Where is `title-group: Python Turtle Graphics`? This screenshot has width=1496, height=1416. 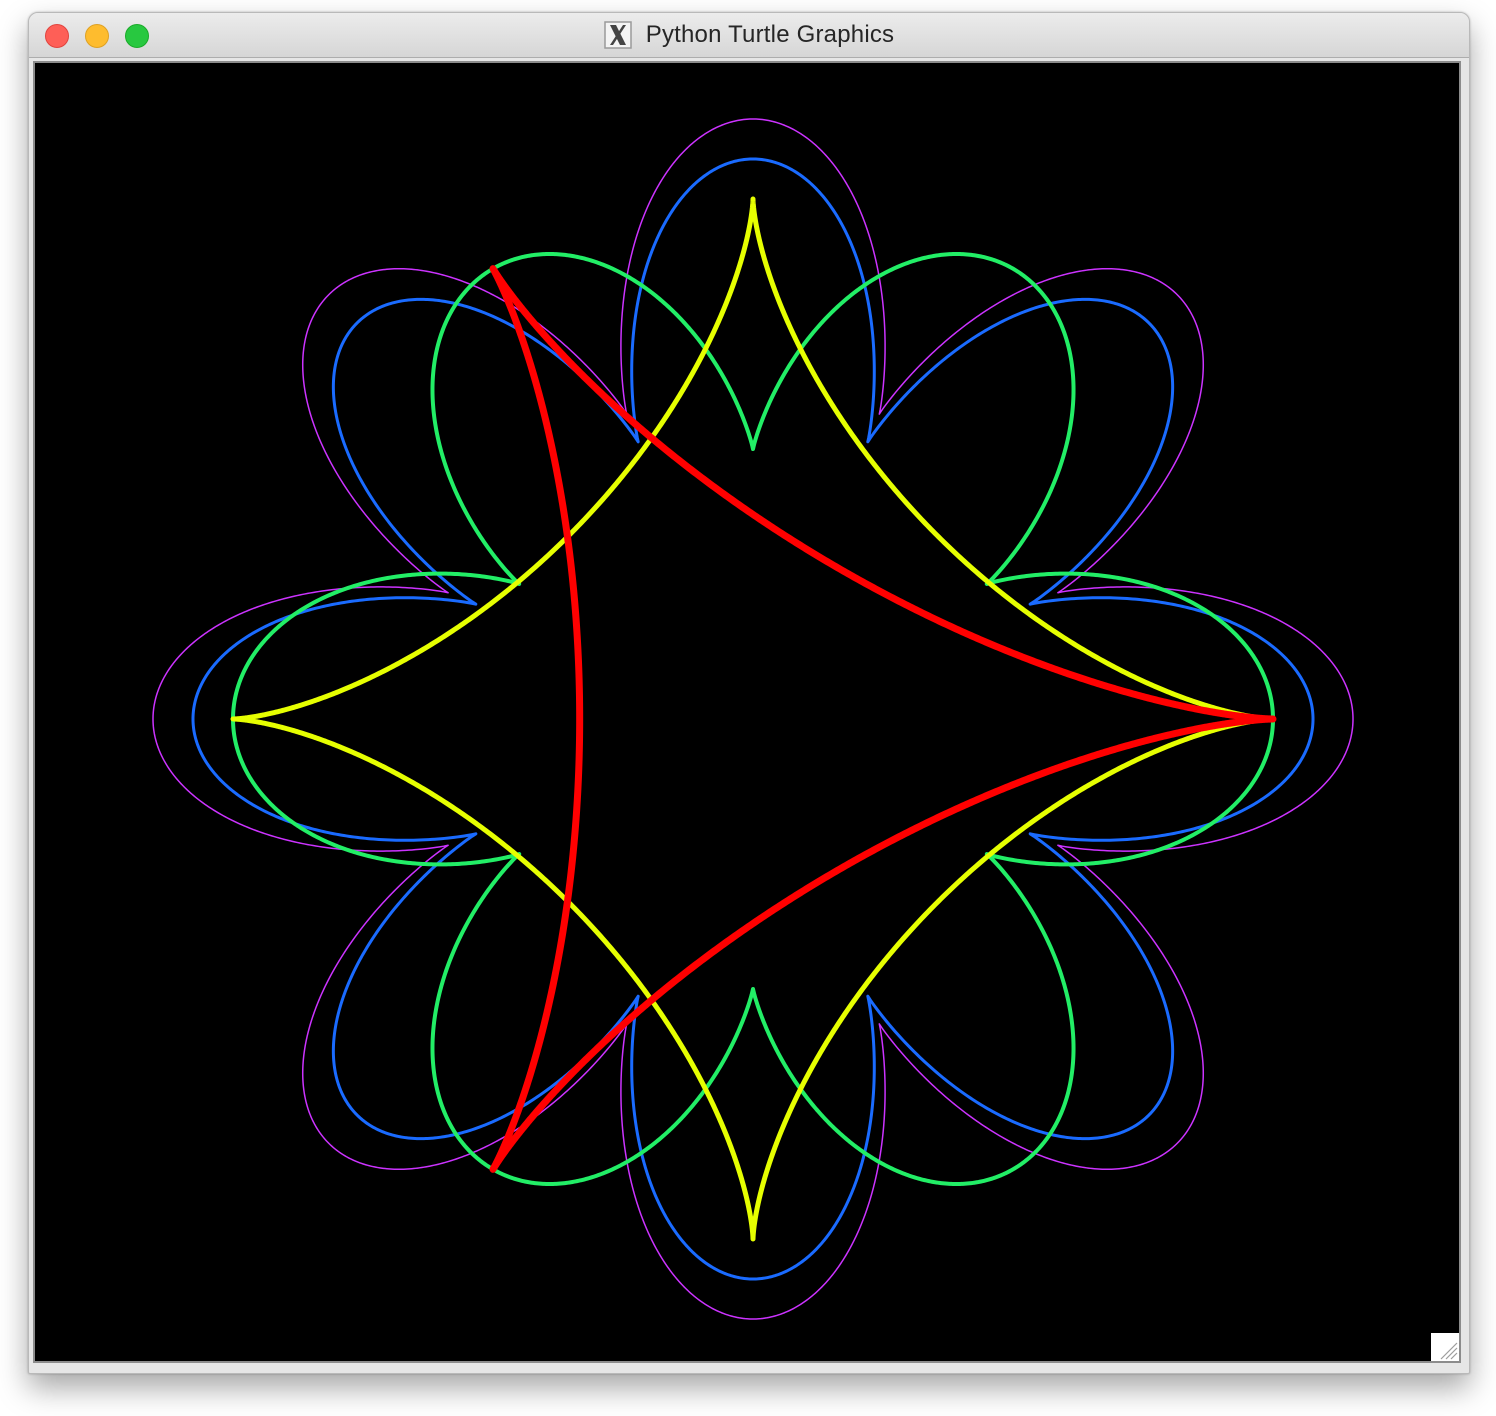
title-group: Python Turtle Graphics is located at coordinates (749, 35).